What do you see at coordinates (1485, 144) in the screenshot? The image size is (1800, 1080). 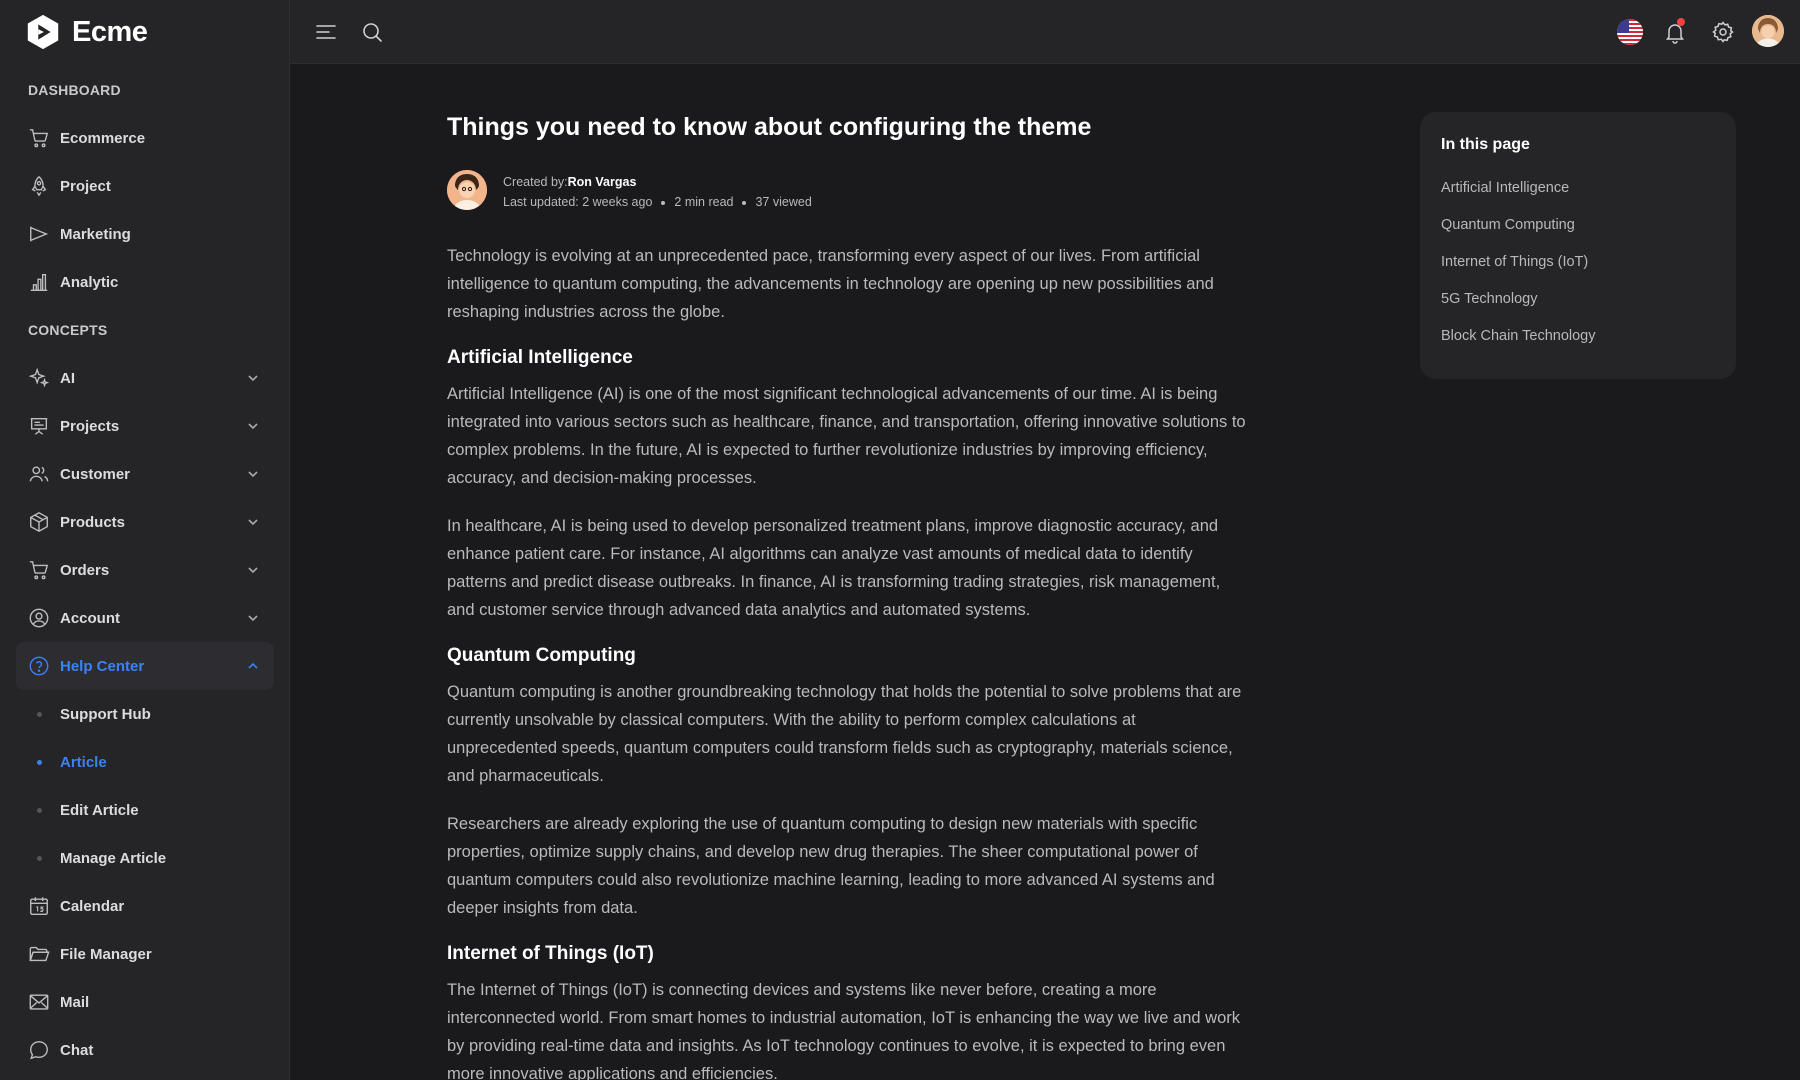 I see `toc-title: In this page` at bounding box center [1485, 144].